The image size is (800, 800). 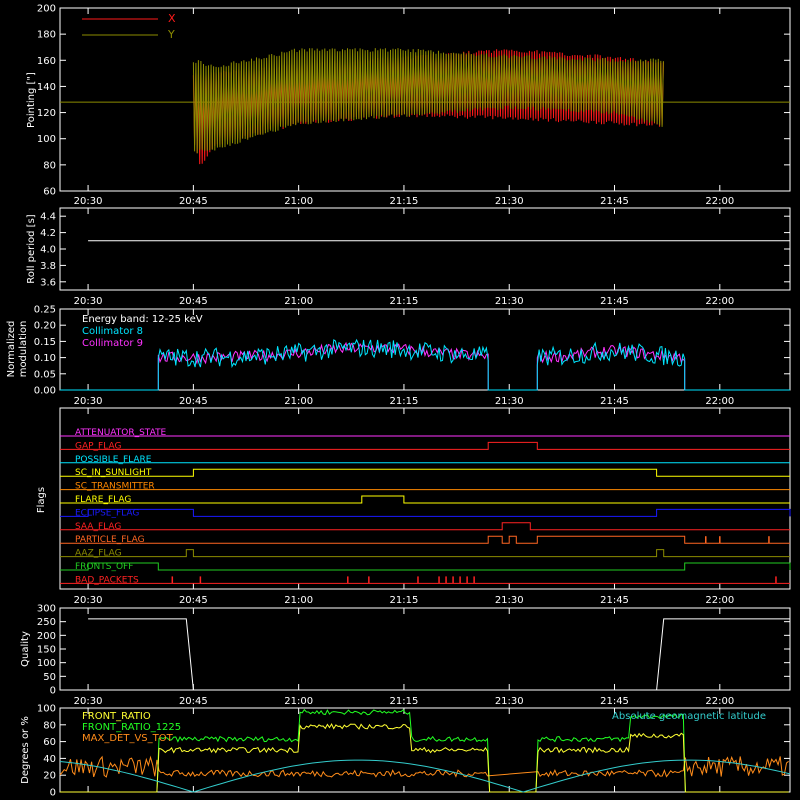 I want to click on legend-geomag-lat: Absolute geomagnetic latitude, so click(x=689, y=716).